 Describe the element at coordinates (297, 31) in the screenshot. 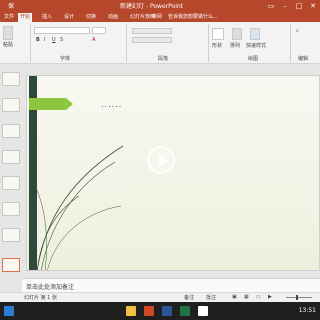

I see `find-button: ⌕` at that location.